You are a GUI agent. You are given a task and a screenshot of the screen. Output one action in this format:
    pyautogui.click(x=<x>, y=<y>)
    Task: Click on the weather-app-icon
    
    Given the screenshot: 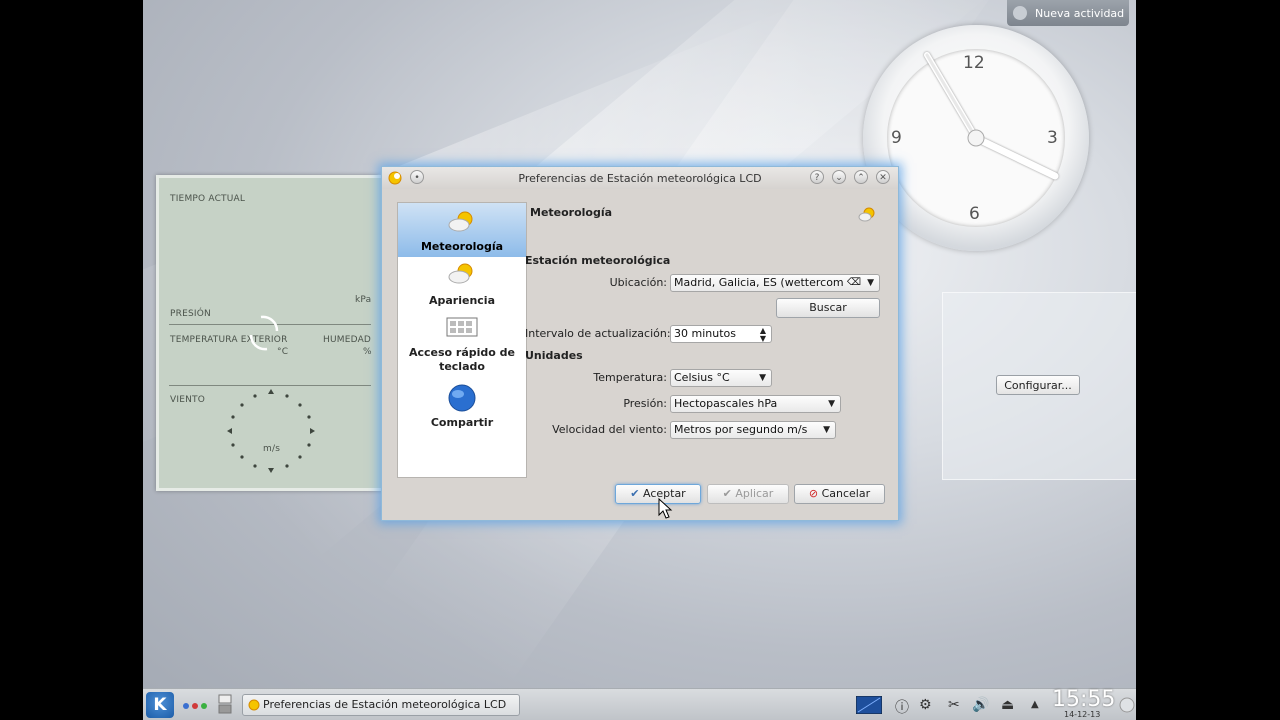 What is the action you would take?
    pyautogui.click(x=254, y=705)
    